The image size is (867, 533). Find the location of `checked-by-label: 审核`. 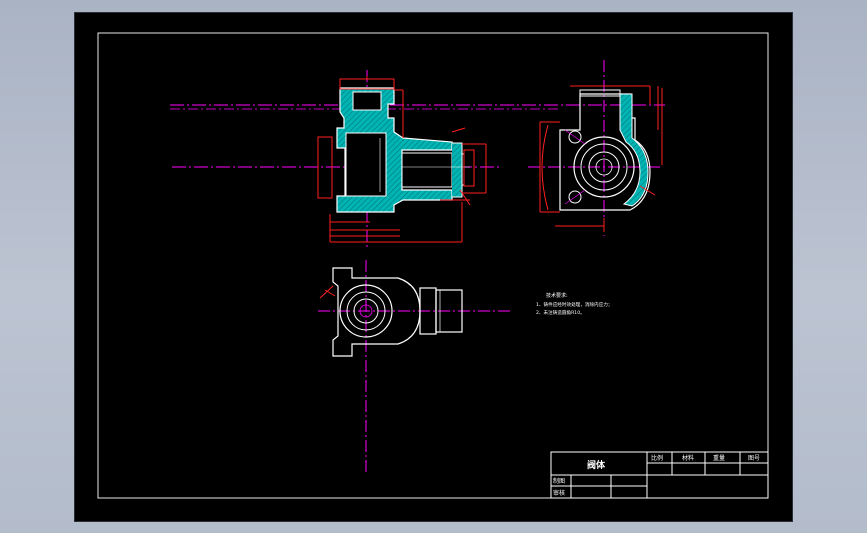

checked-by-label: 审核 is located at coordinates (559, 493).